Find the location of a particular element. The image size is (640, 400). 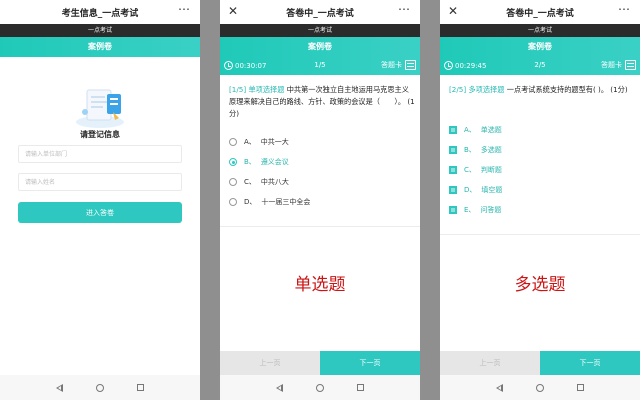

option-d: D、 十一届三中全会 is located at coordinates (319, 202).